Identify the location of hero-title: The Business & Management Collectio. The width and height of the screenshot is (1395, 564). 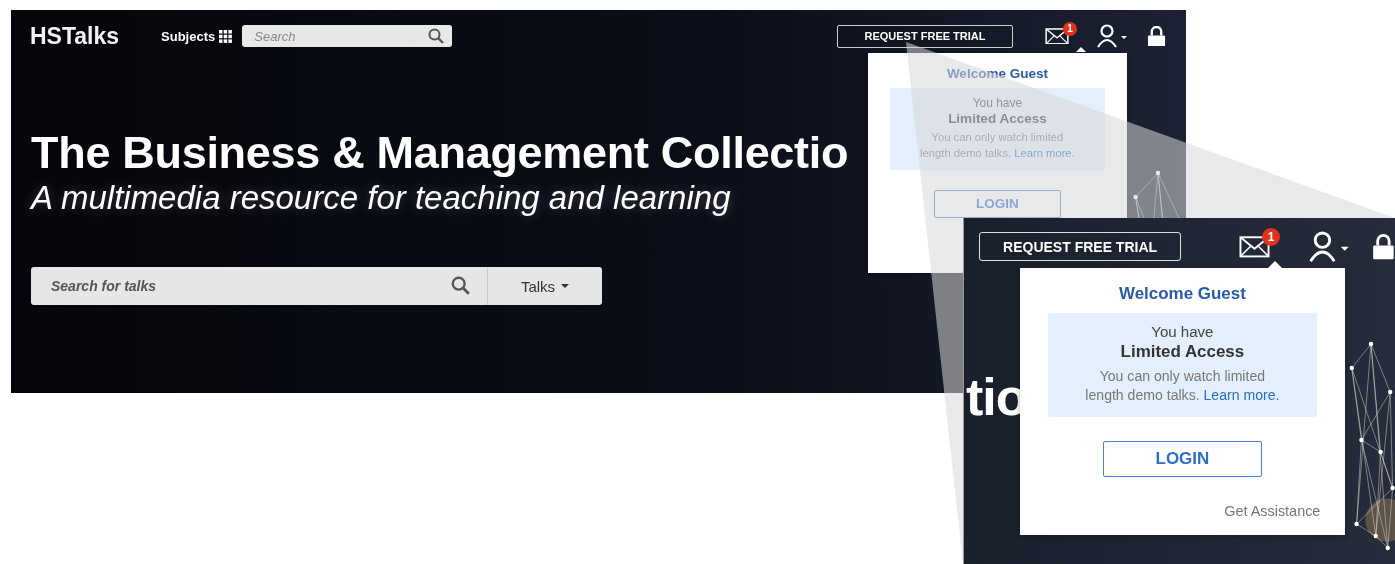
(440, 153).